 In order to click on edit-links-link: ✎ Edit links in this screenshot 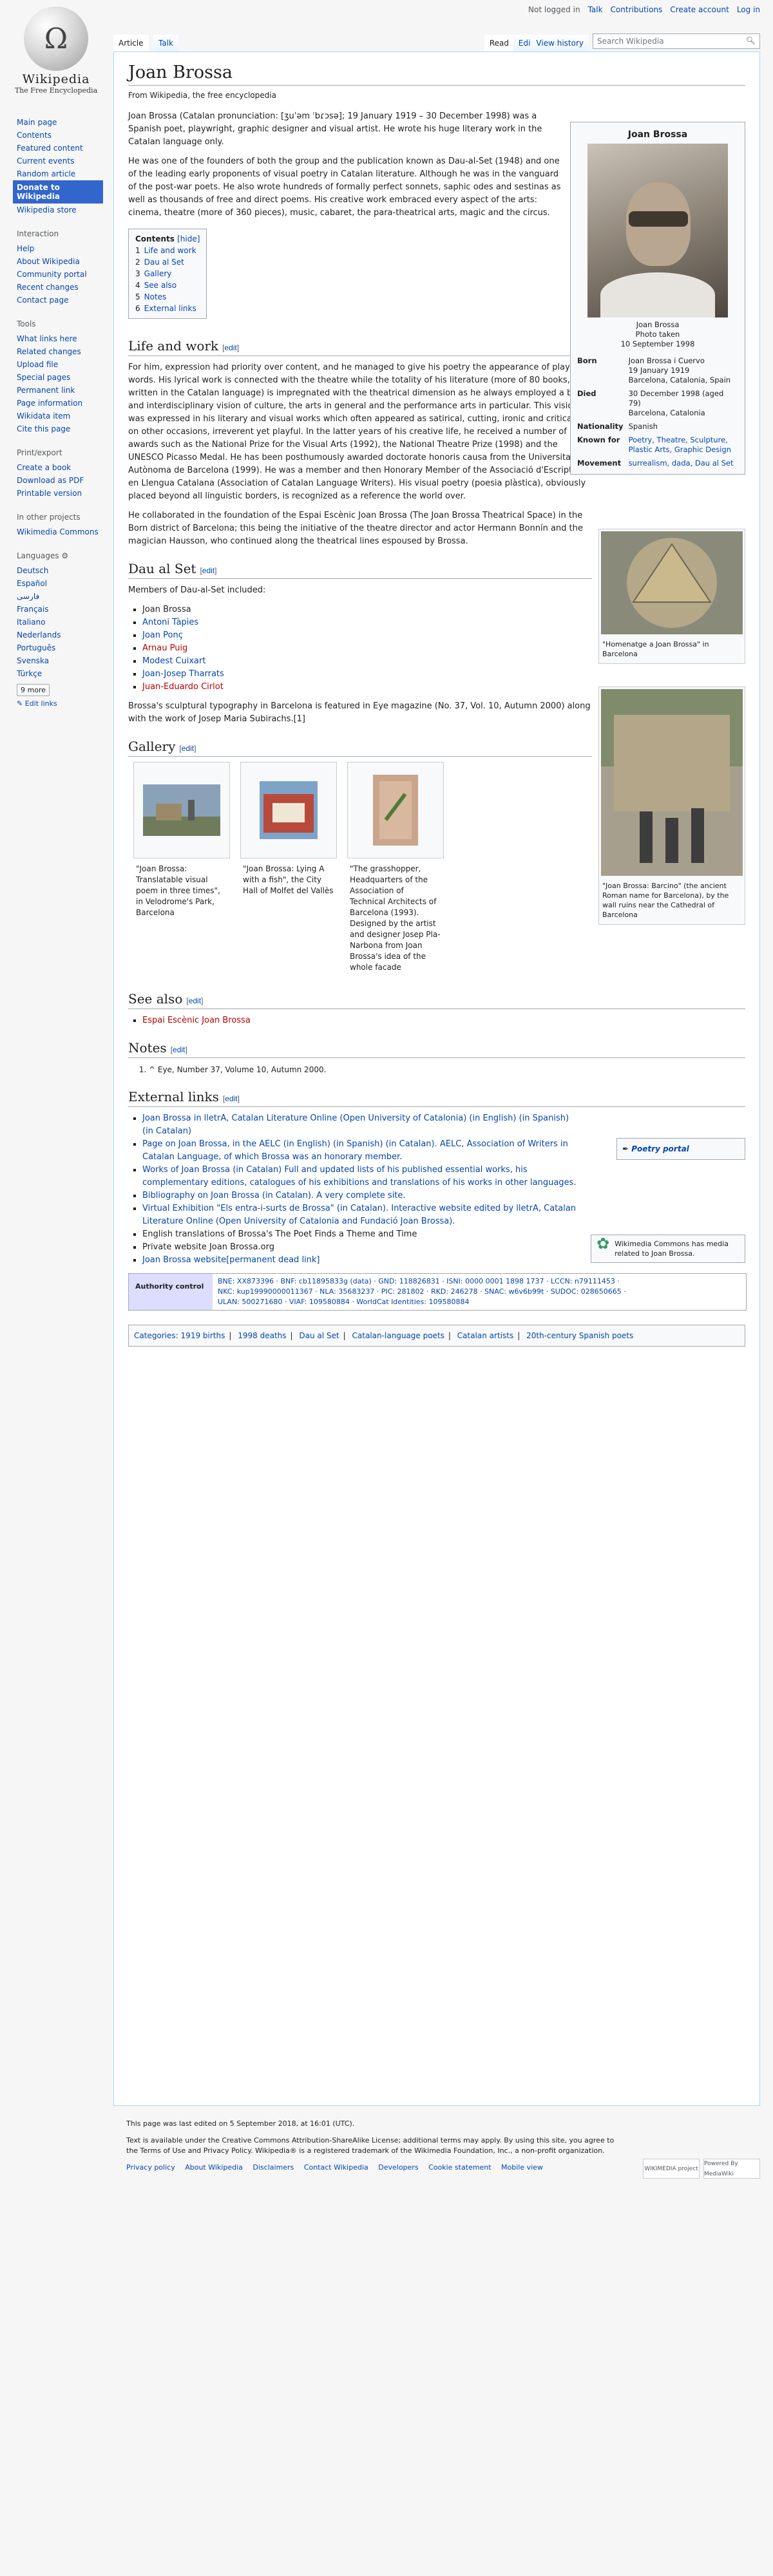, I will do `click(37, 703)`.